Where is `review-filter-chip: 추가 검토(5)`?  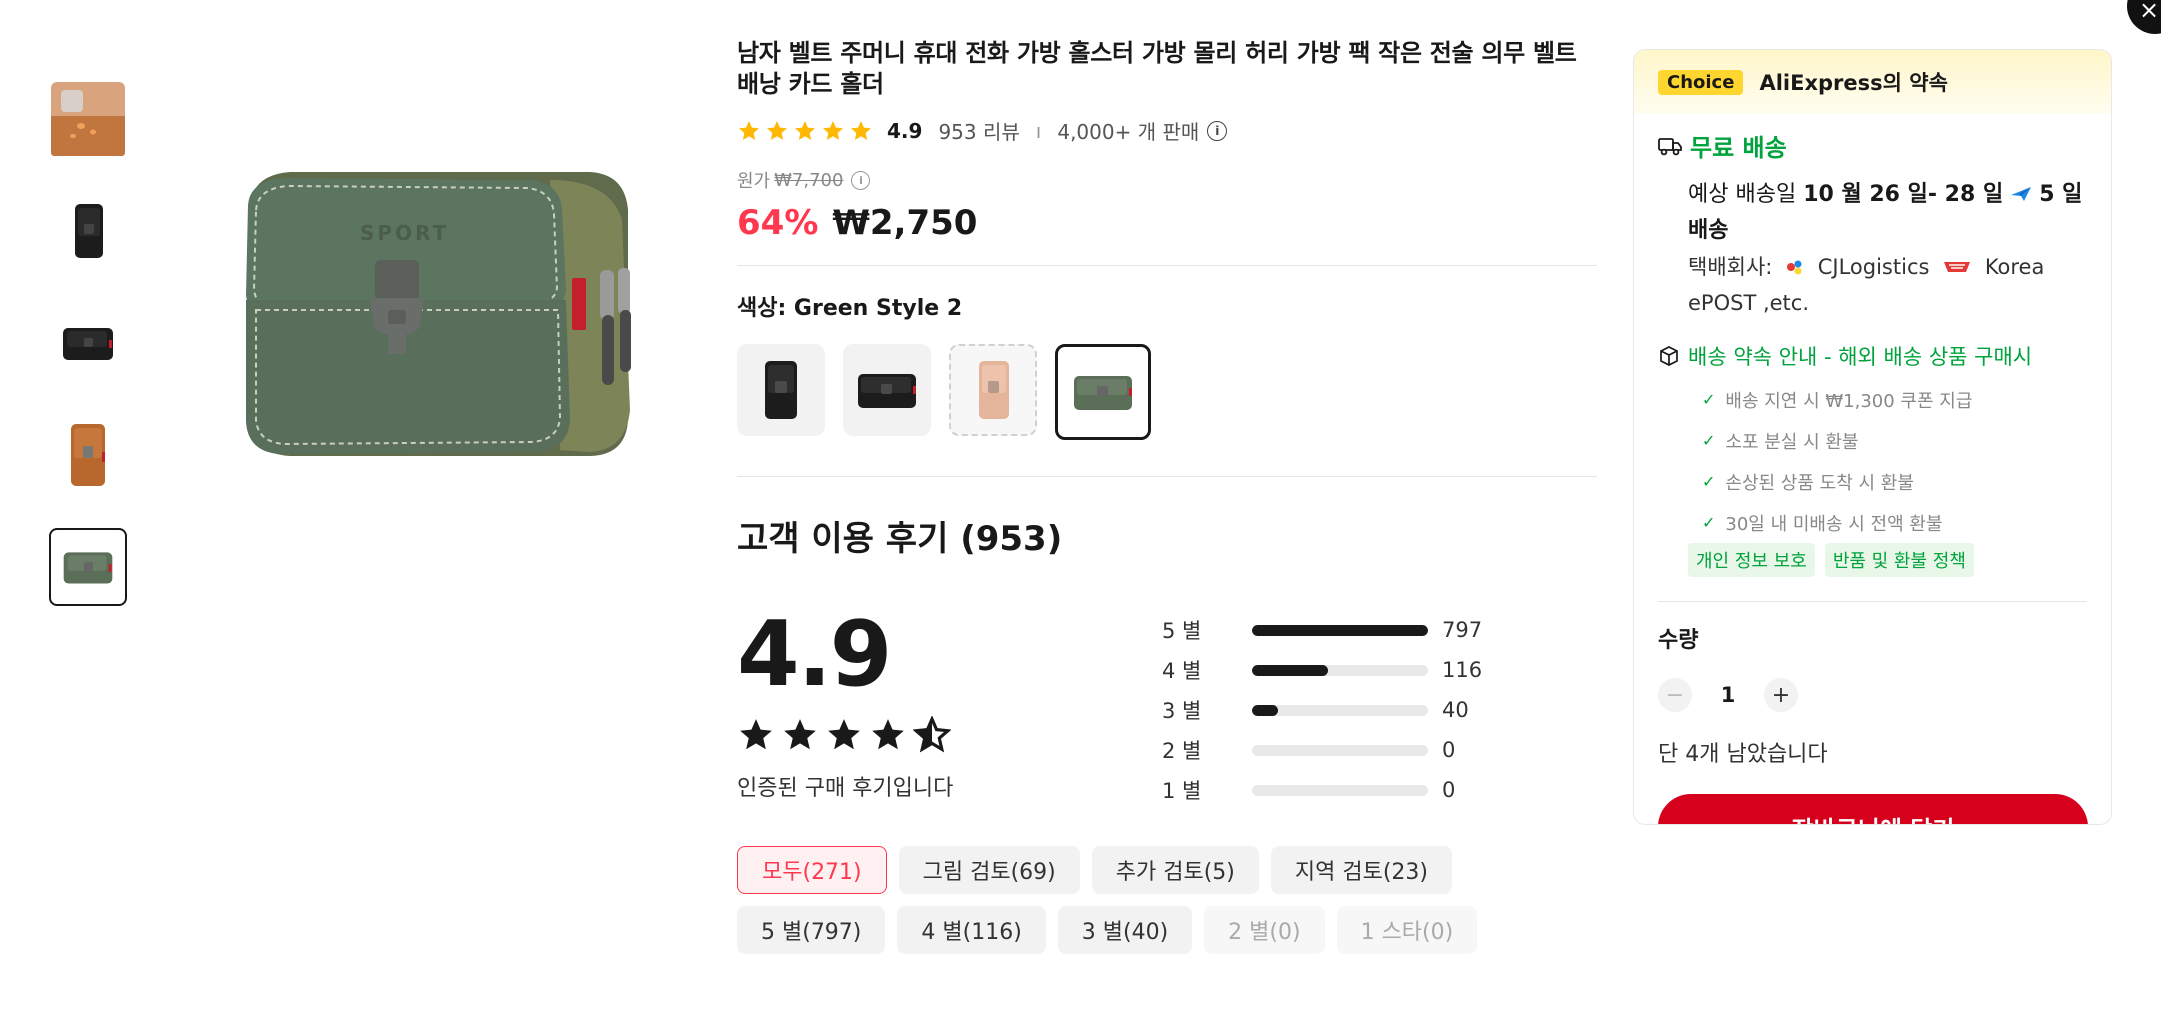 review-filter-chip: 추가 검토(5) is located at coordinates (1175, 870).